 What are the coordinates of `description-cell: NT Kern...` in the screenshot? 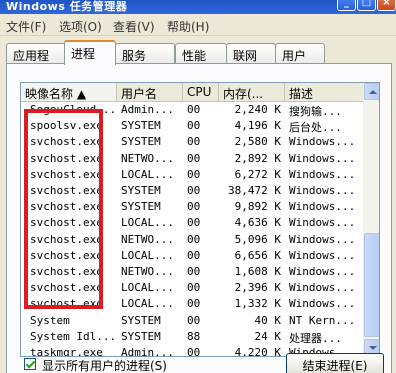 It's located at (322, 320).